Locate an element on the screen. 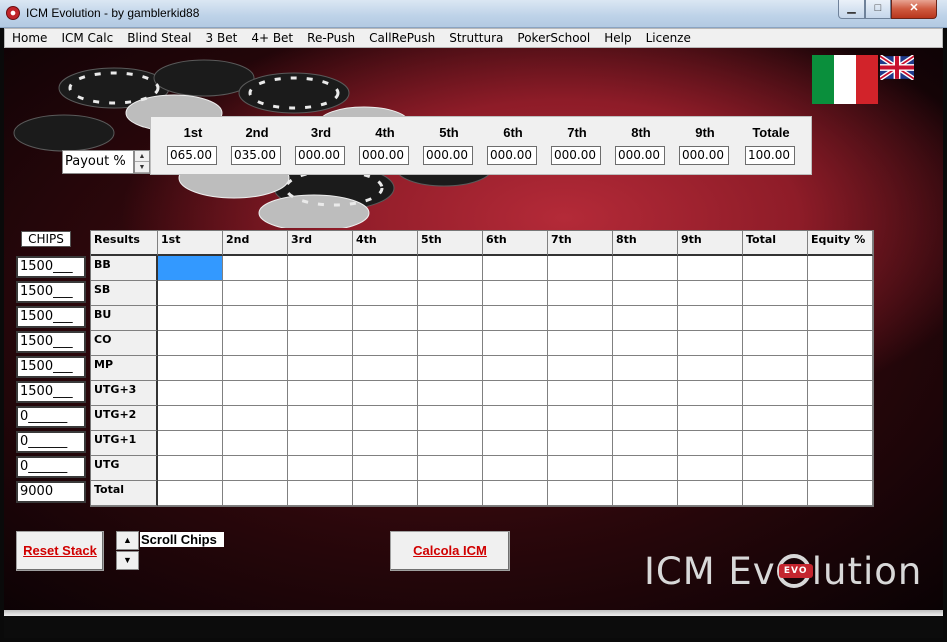 This screenshot has height=642, width=947. chip-input-utg1: 0______ is located at coordinates (51, 442).